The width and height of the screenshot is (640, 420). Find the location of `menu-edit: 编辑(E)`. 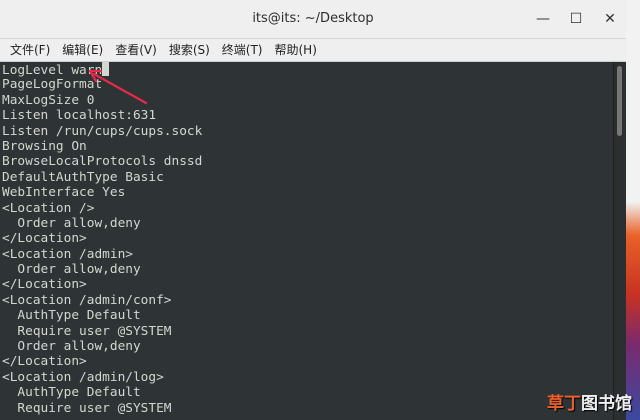

menu-edit: 编辑(E) is located at coordinates (82, 50).